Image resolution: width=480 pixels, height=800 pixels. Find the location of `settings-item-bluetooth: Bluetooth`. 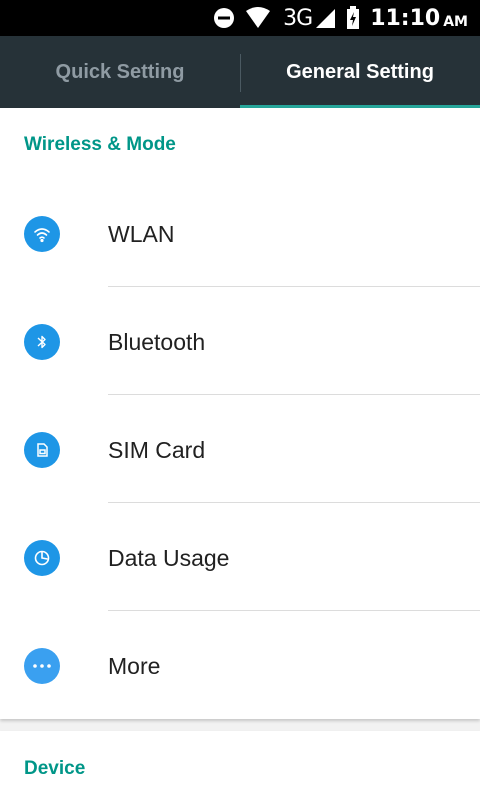

settings-item-bluetooth: Bluetooth is located at coordinates (240, 342).